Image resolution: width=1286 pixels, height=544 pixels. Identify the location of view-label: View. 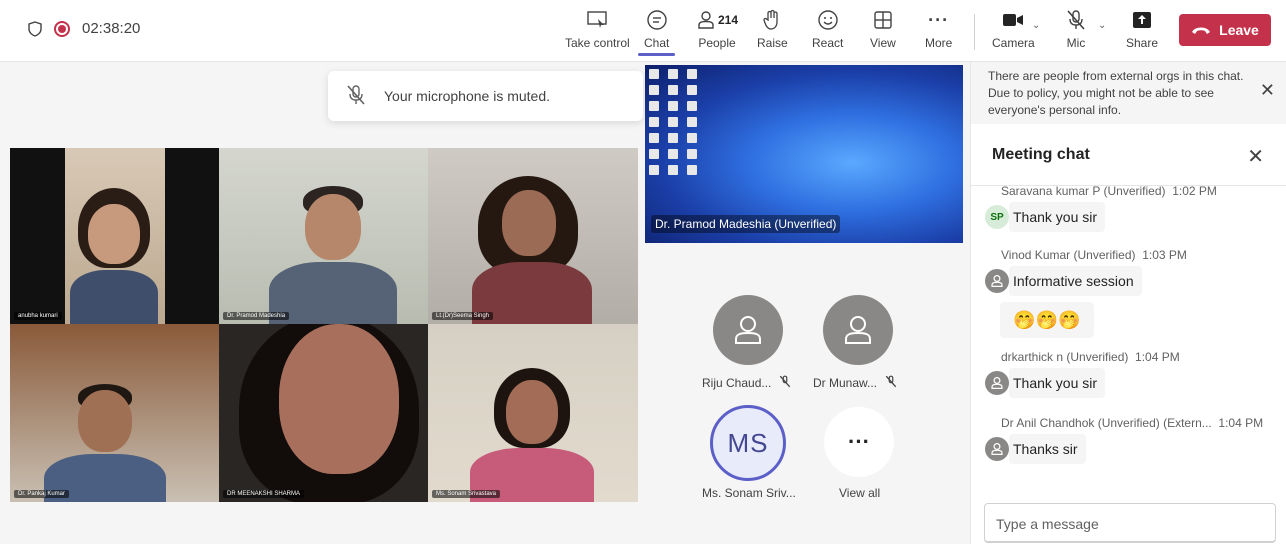
(883, 43).